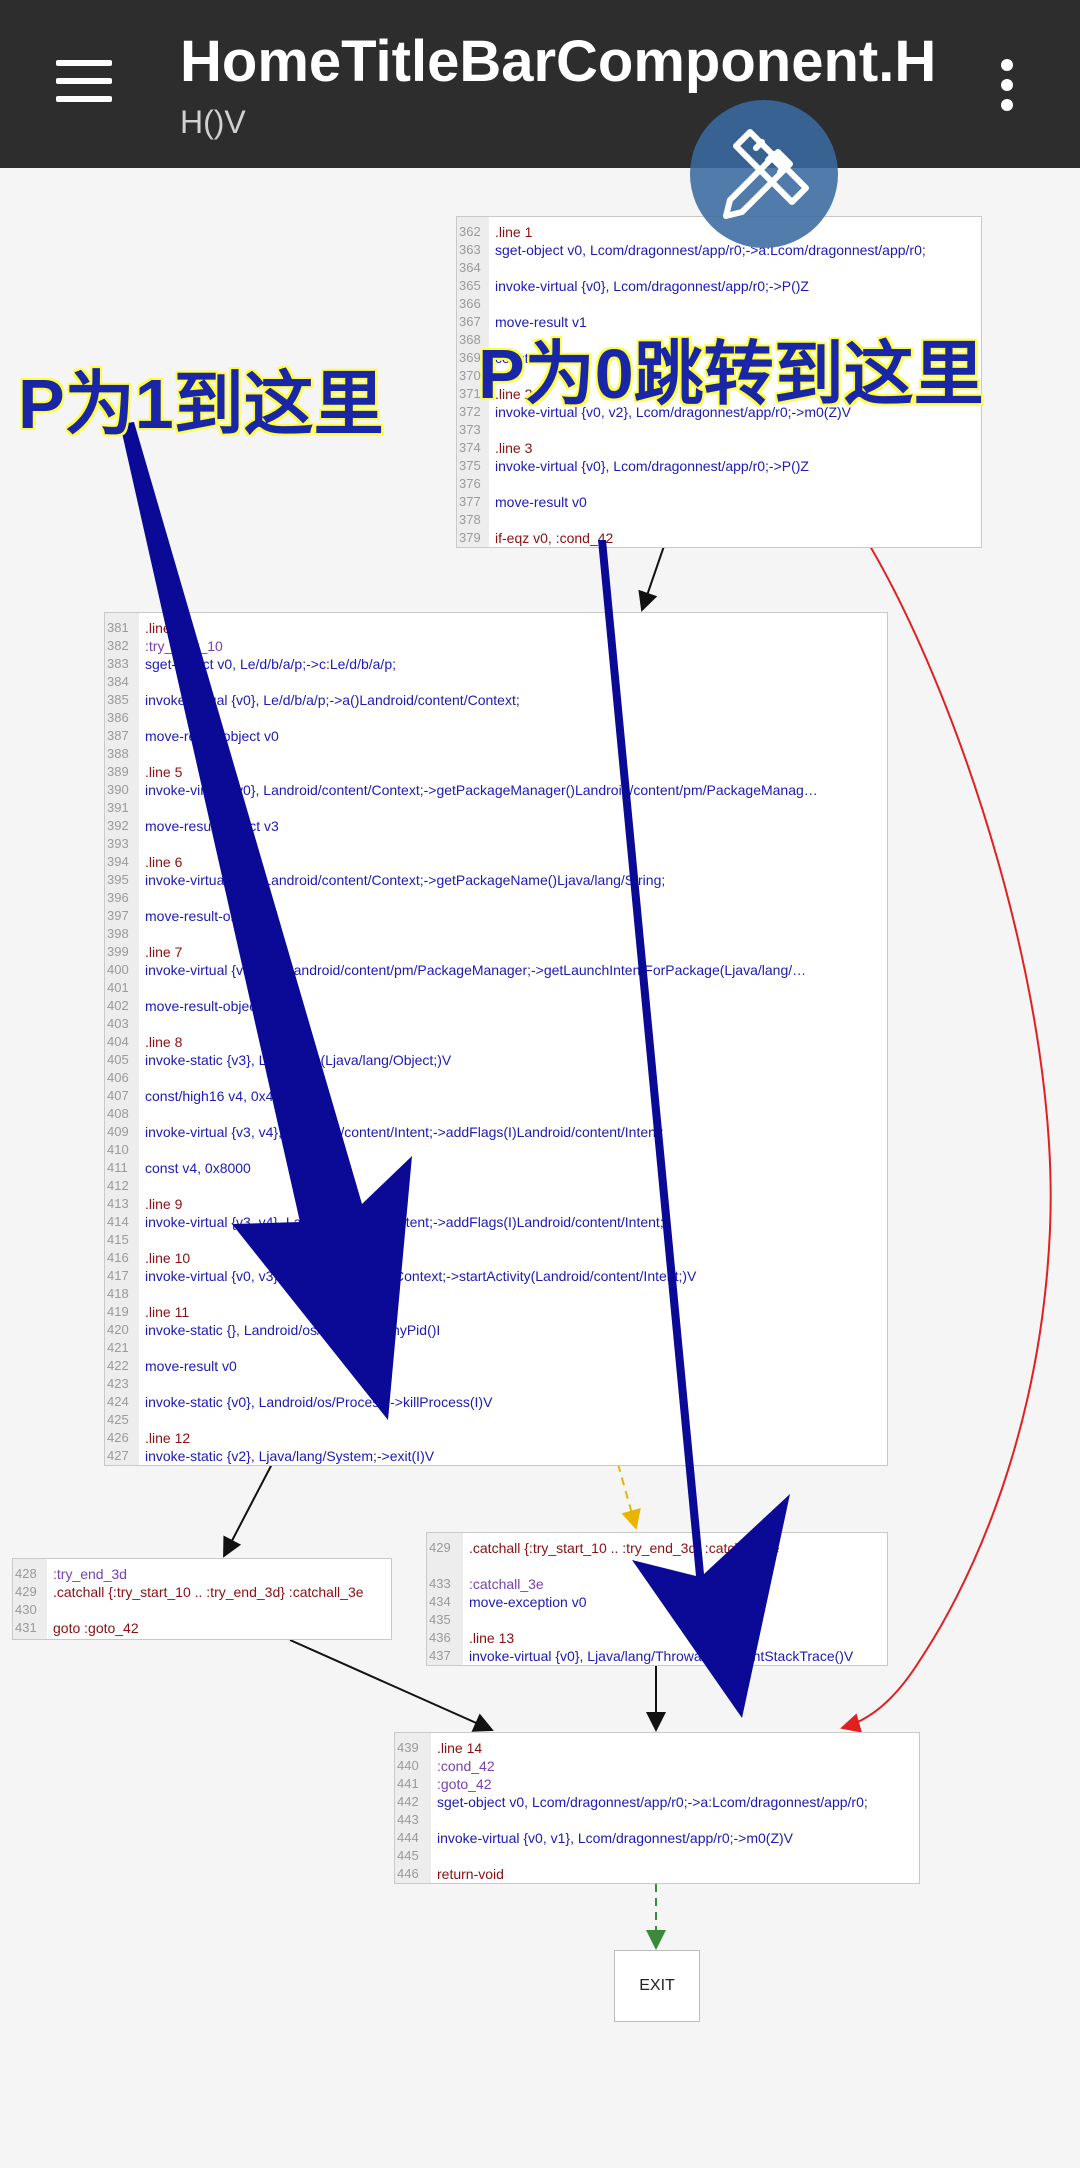 This screenshot has height=2168, width=1080. What do you see at coordinates (118, 1095) in the screenshot?
I see `line-number: 407` at bounding box center [118, 1095].